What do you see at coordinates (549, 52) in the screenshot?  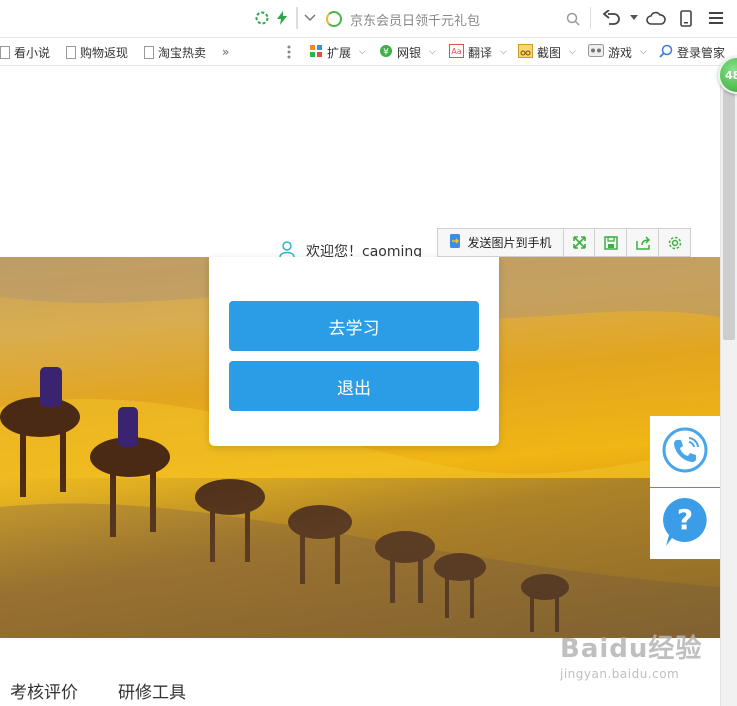 I see `extension-label: 截图` at bounding box center [549, 52].